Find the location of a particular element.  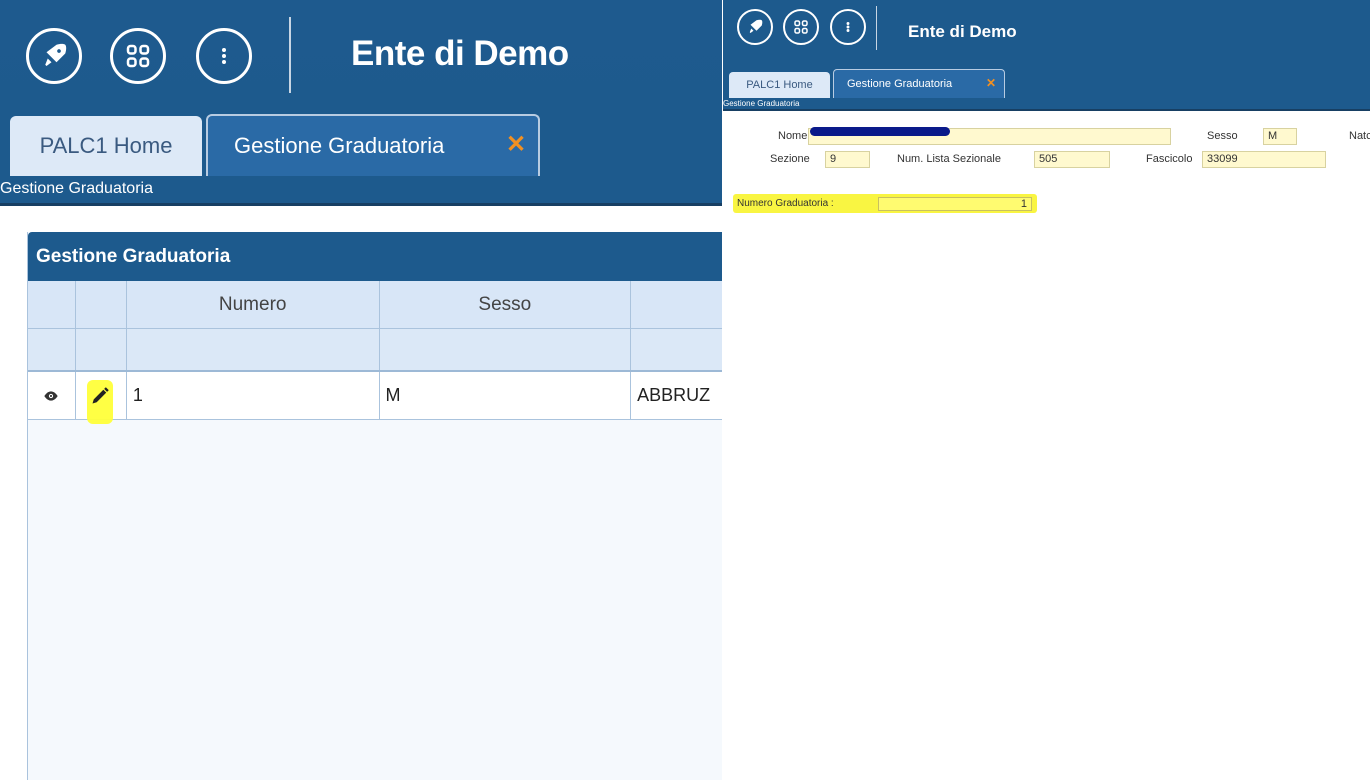

cell-numero: 1 is located at coordinates (253, 395).